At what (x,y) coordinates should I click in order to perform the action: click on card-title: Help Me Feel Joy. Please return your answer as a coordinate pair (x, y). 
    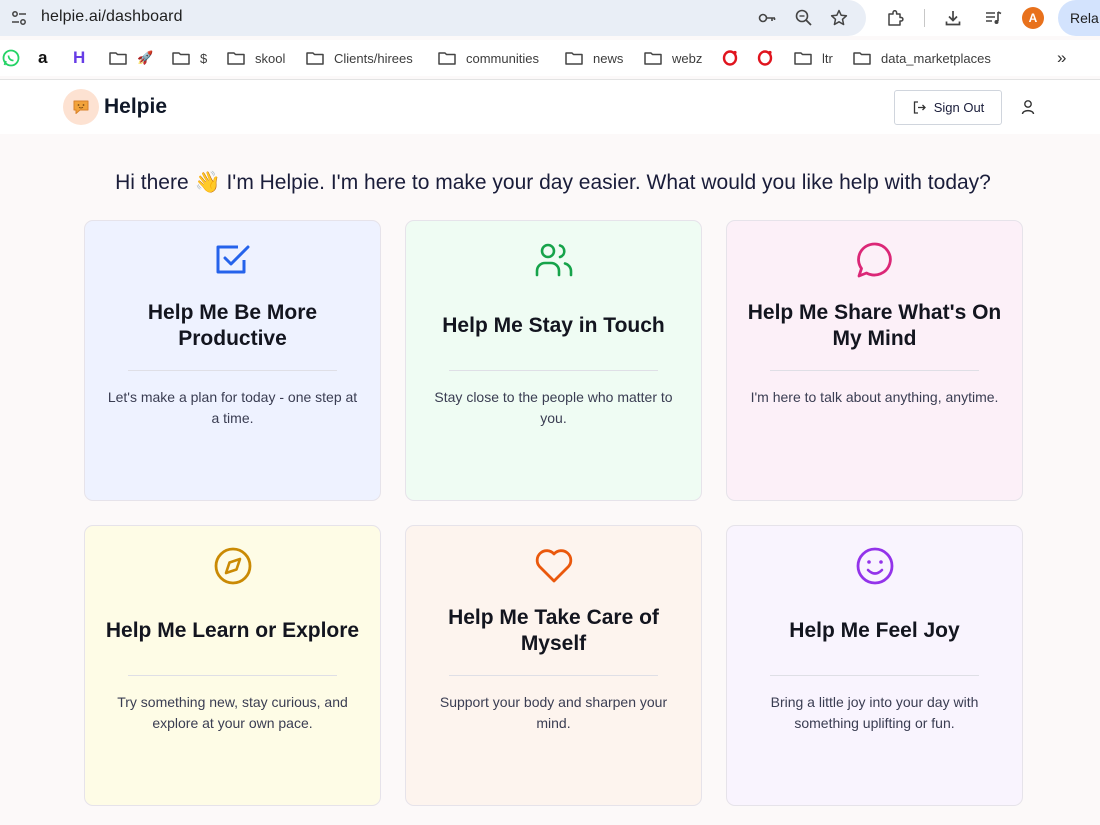
    Looking at the image, I should click on (874, 630).